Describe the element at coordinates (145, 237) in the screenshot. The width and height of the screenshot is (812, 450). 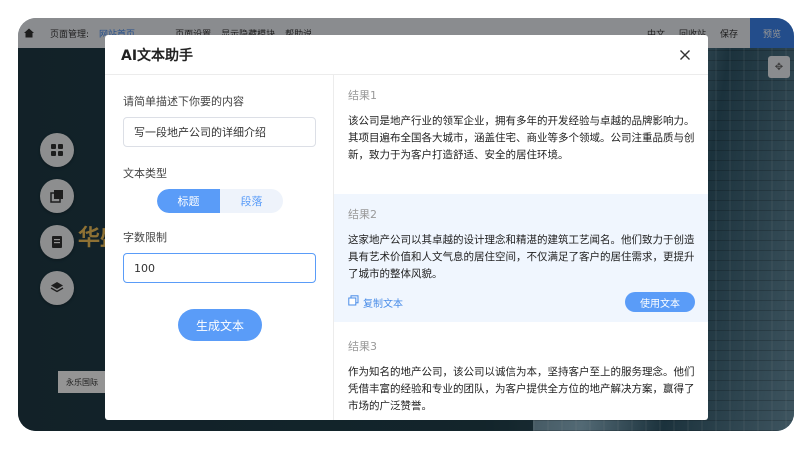
I see `limit-label: 字数限制` at that location.